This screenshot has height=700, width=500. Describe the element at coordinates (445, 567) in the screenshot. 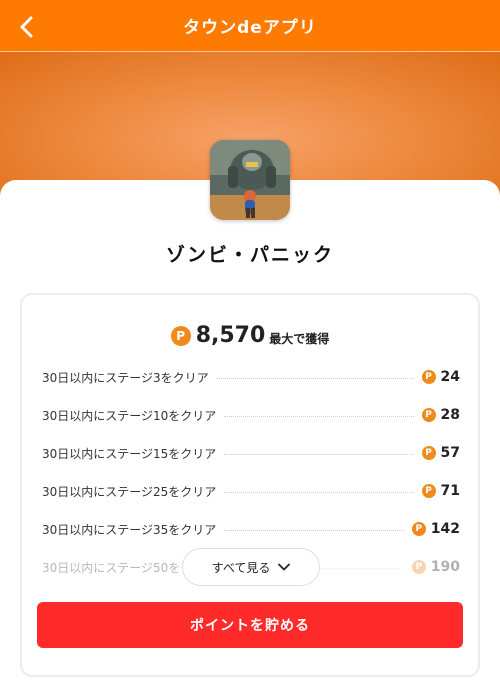

I see `task-points: 190` at that location.